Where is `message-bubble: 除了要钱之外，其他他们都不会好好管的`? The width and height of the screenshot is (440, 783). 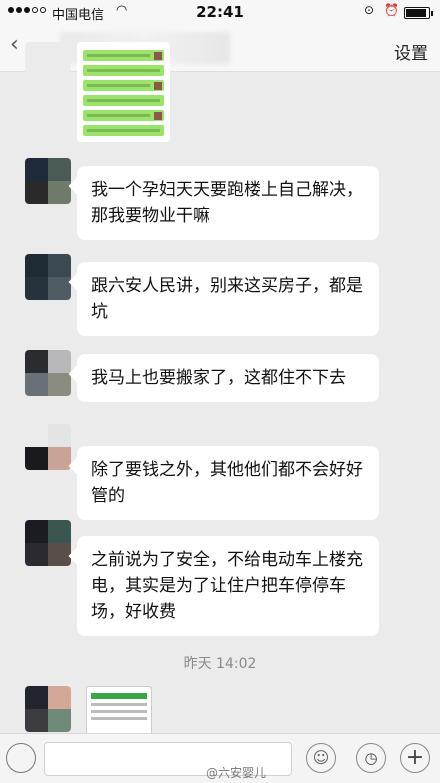
message-bubble: 除了要钱之外，其他他们都不会好好管的 is located at coordinates (228, 483).